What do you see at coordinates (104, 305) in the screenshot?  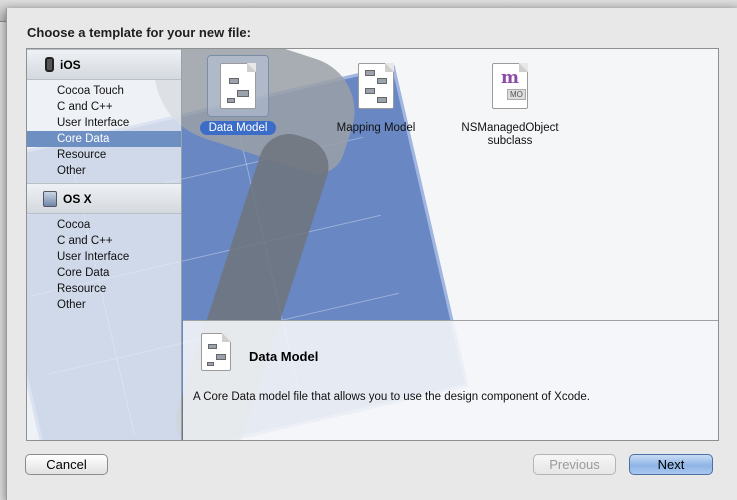 I see `sidebar-item-osx-other: Other` at bounding box center [104, 305].